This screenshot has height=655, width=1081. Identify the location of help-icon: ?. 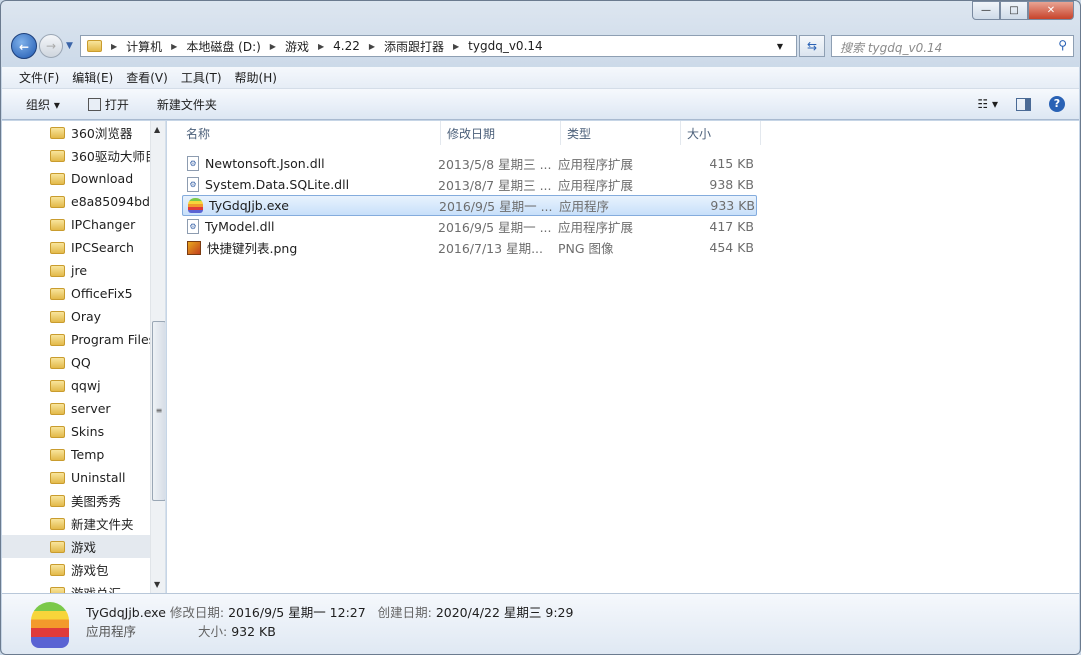
(1057, 104).